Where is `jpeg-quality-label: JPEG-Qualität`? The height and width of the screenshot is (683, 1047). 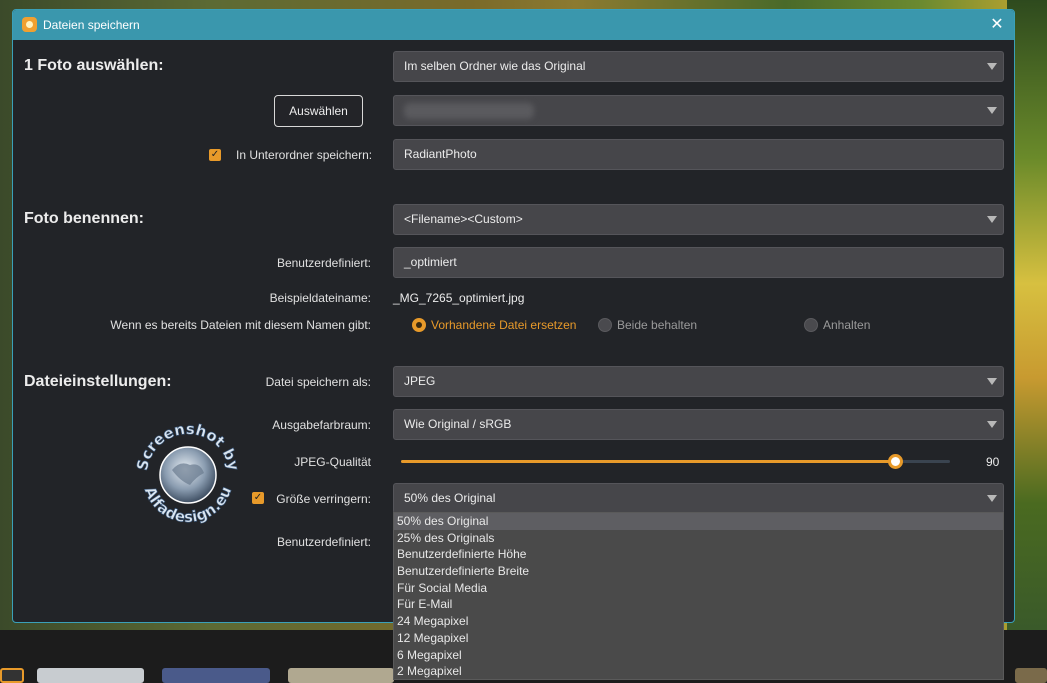
jpeg-quality-label: JPEG-Qualität is located at coordinates (332, 462).